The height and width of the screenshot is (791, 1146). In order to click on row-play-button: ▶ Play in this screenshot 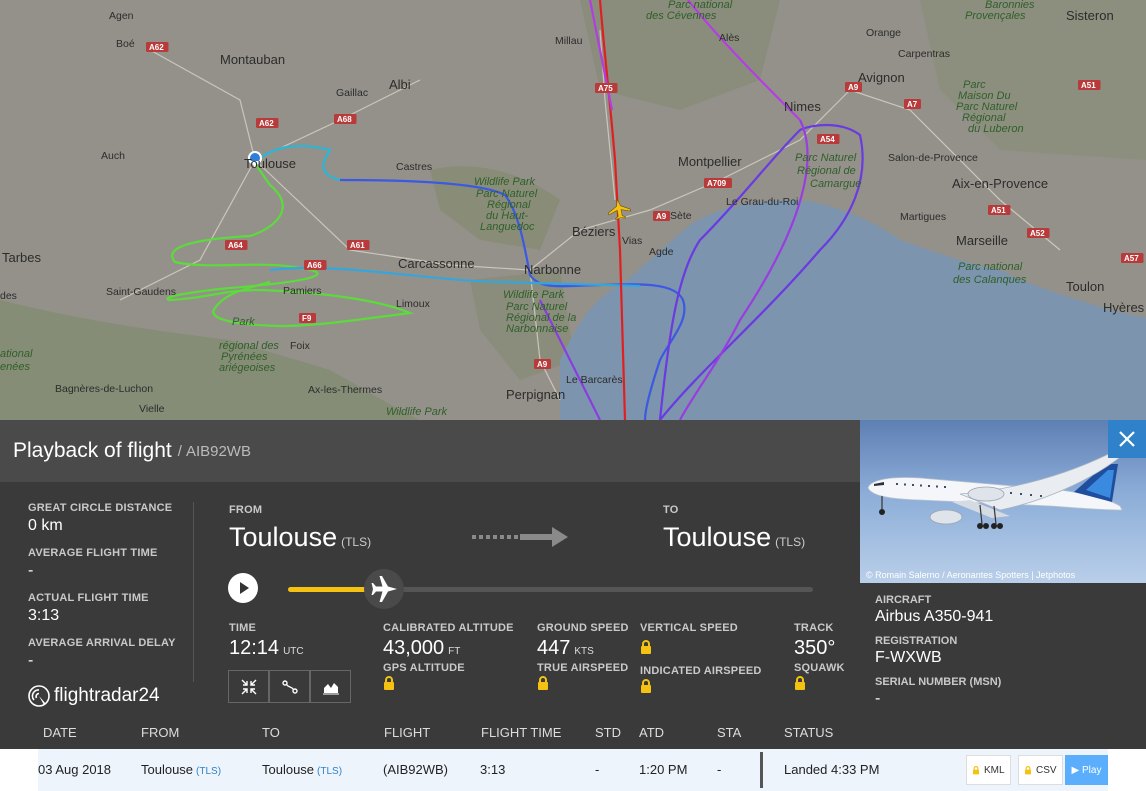, I will do `click(1086, 770)`.